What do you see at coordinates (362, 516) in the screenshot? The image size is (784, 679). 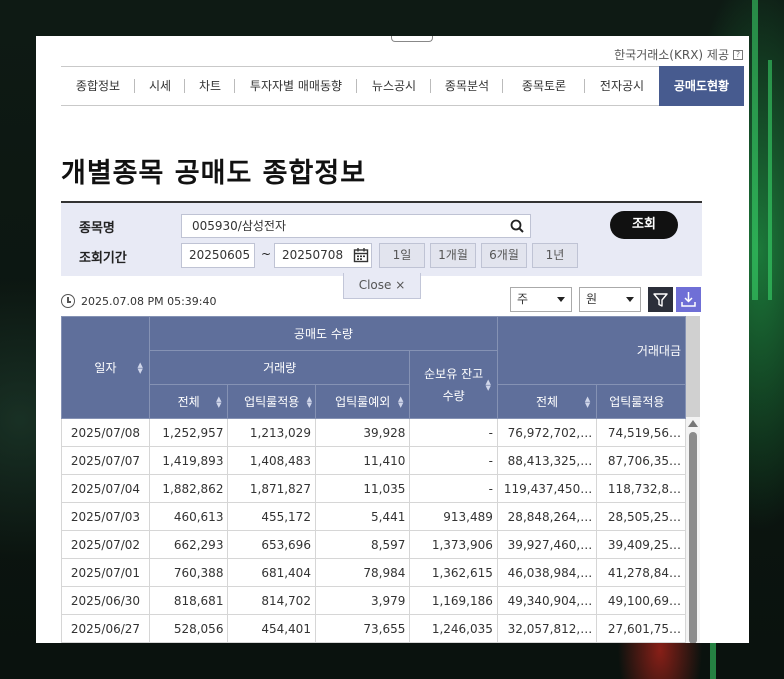 I see `cell-except: 5,441` at bounding box center [362, 516].